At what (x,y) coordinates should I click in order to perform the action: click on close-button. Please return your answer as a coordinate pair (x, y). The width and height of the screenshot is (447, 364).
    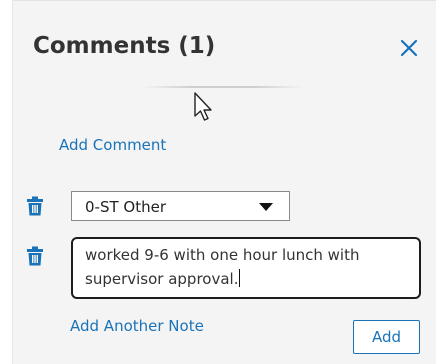
    Looking at the image, I should click on (409, 48).